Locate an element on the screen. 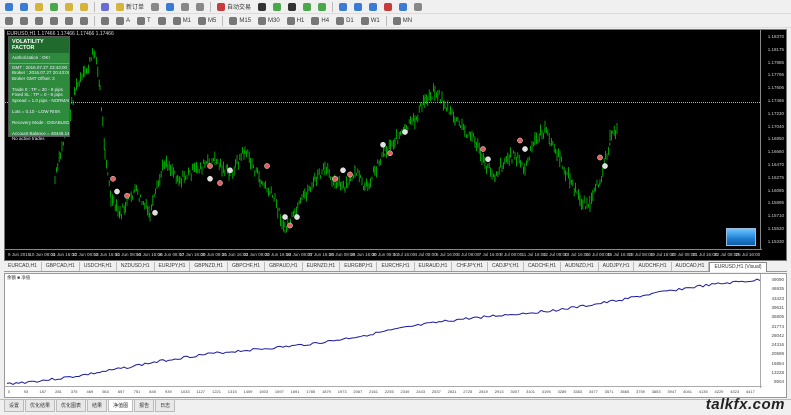  m15-period-button: M15 is located at coordinates (240, 20).